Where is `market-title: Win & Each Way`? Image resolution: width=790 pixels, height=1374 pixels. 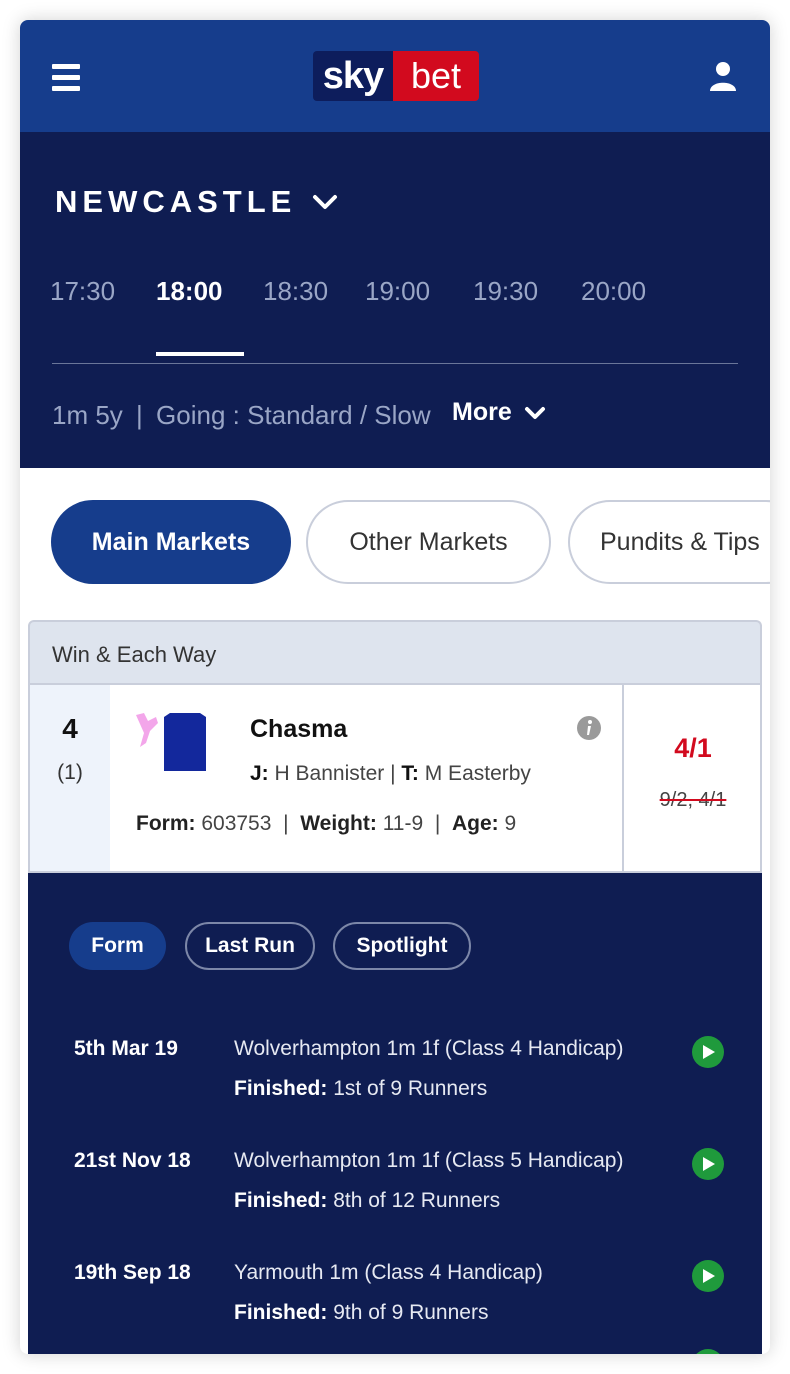 market-title: Win & Each Way is located at coordinates (134, 654).